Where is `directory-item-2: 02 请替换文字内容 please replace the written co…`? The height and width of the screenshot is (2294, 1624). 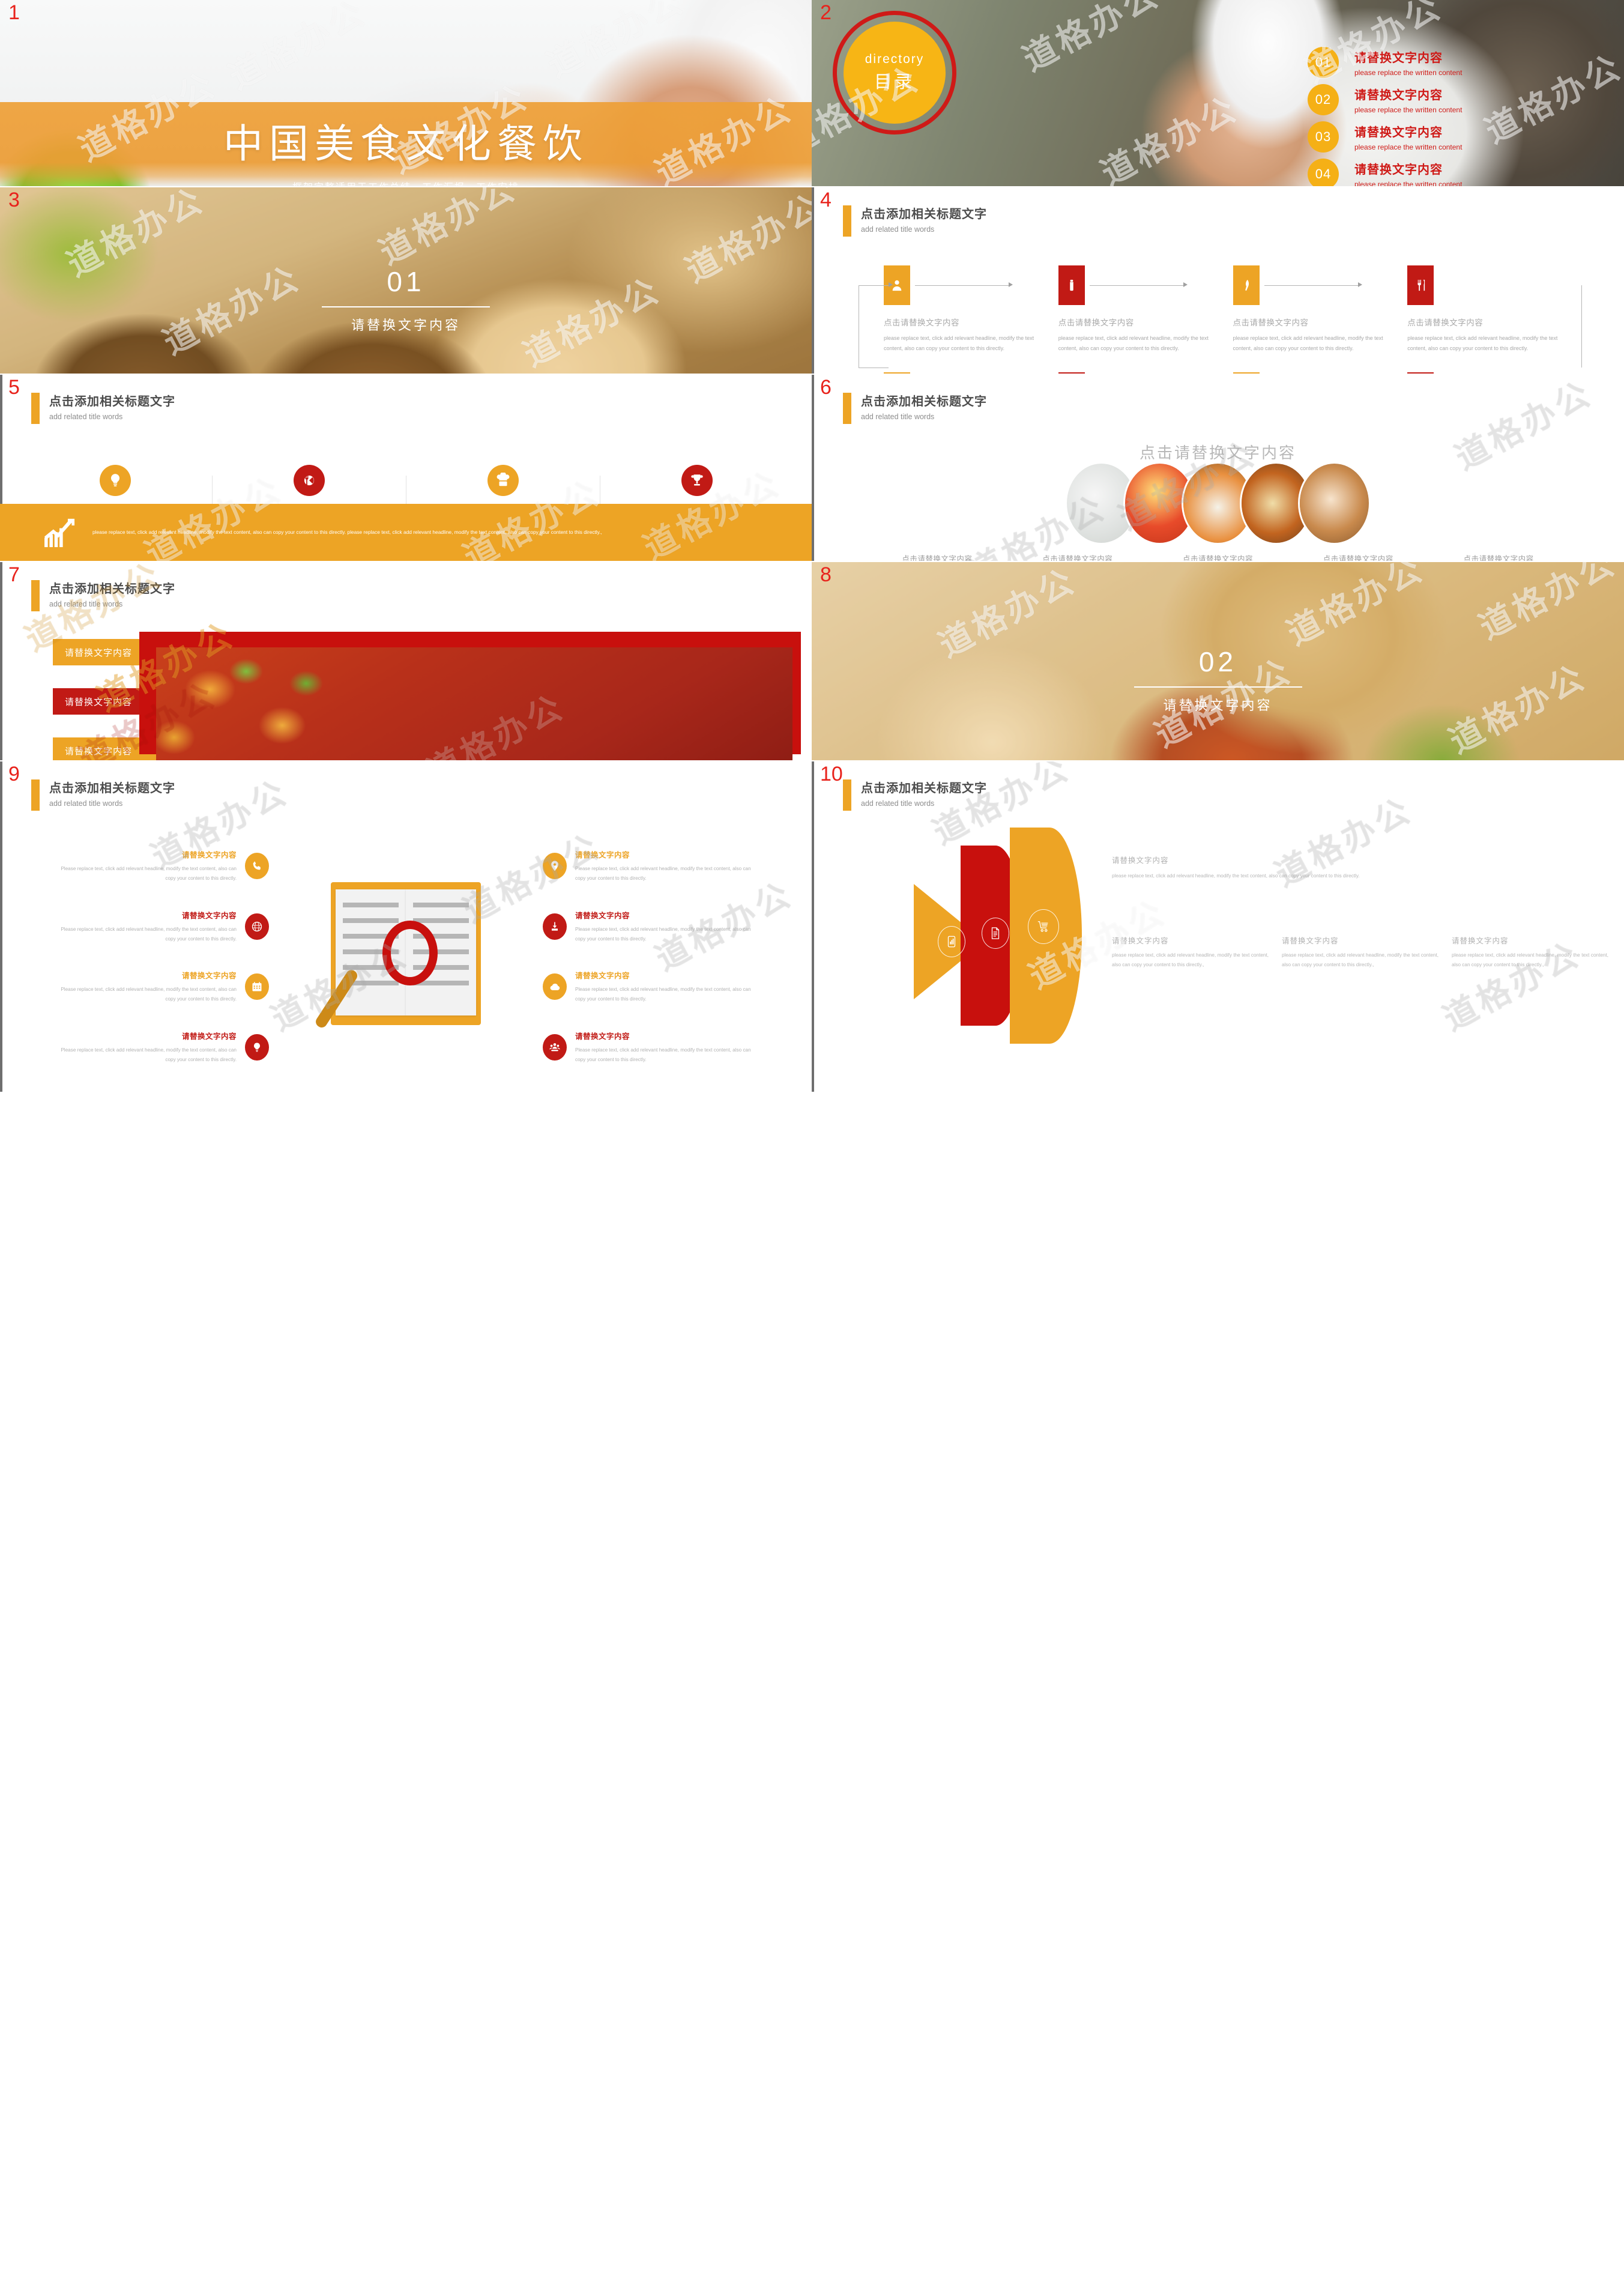 directory-item-2: 02 请替换文字内容 please replace the written co… is located at coordinates (1385, 99).